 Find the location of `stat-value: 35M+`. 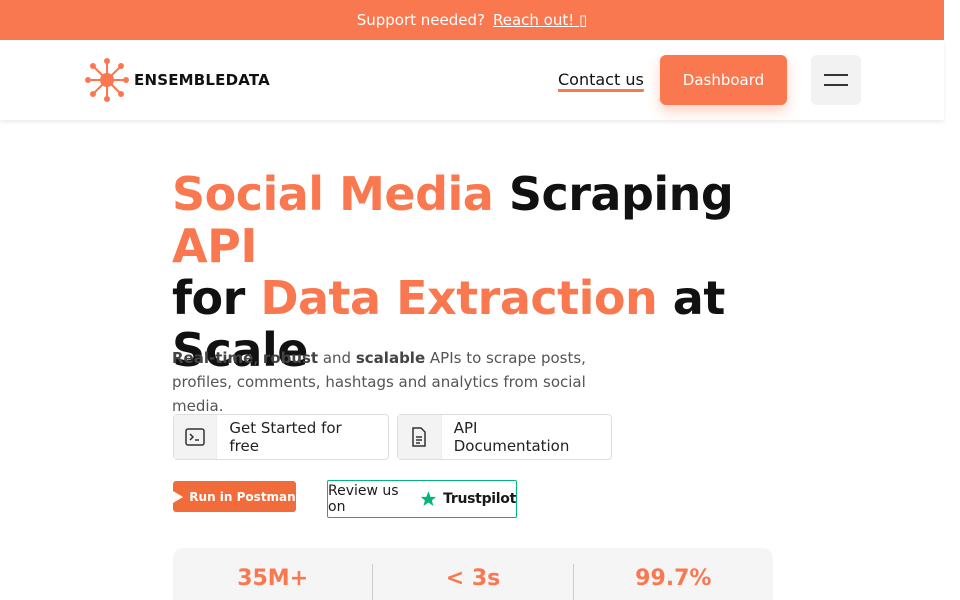

stat-value: 35M+ is located at coordinates (273, 578).